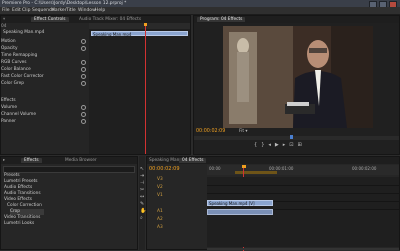 This screenshot has height=251, width=400. I want to click on list-item: Motion, so click(8, 42).